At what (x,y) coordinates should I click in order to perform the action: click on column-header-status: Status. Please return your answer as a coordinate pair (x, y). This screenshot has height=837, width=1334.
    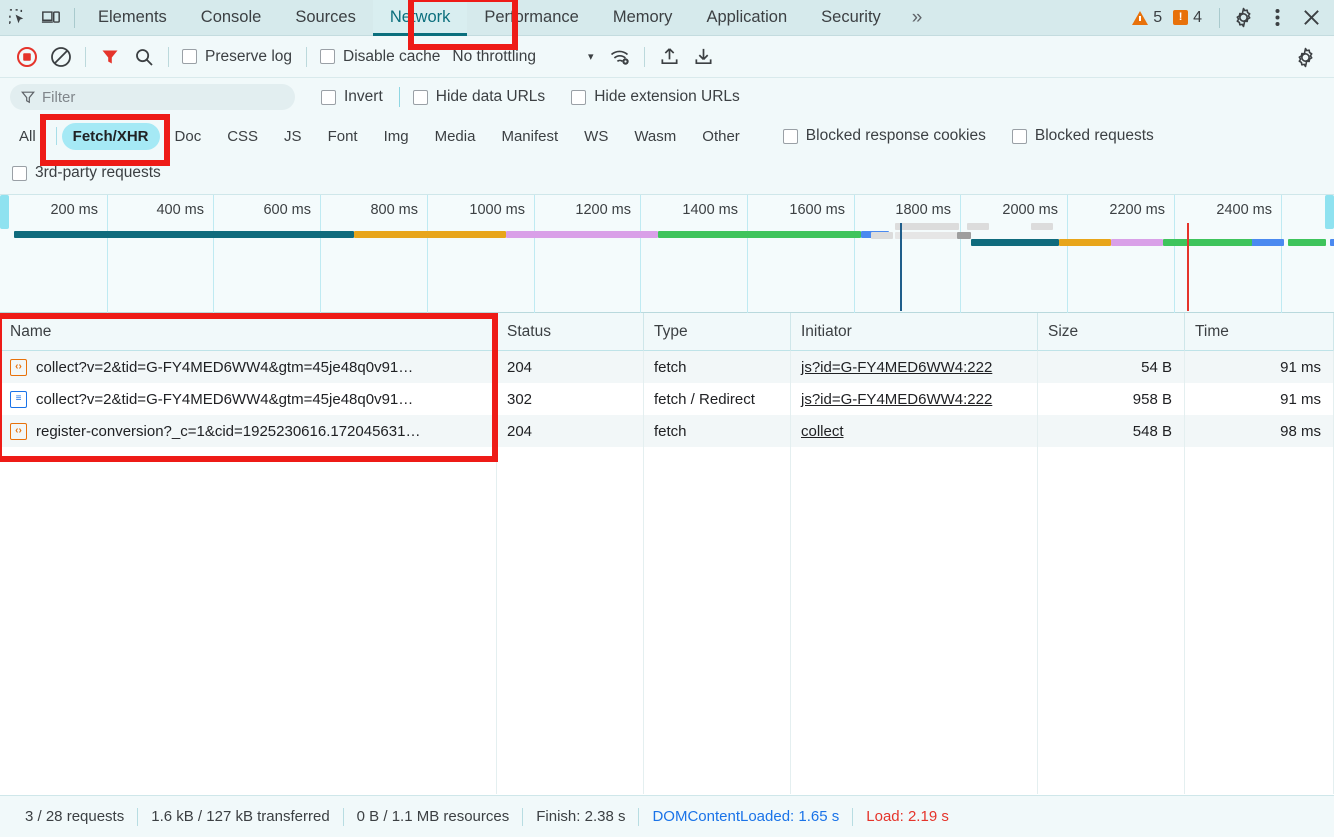
    Looking at the image, I should click on (570, 331).